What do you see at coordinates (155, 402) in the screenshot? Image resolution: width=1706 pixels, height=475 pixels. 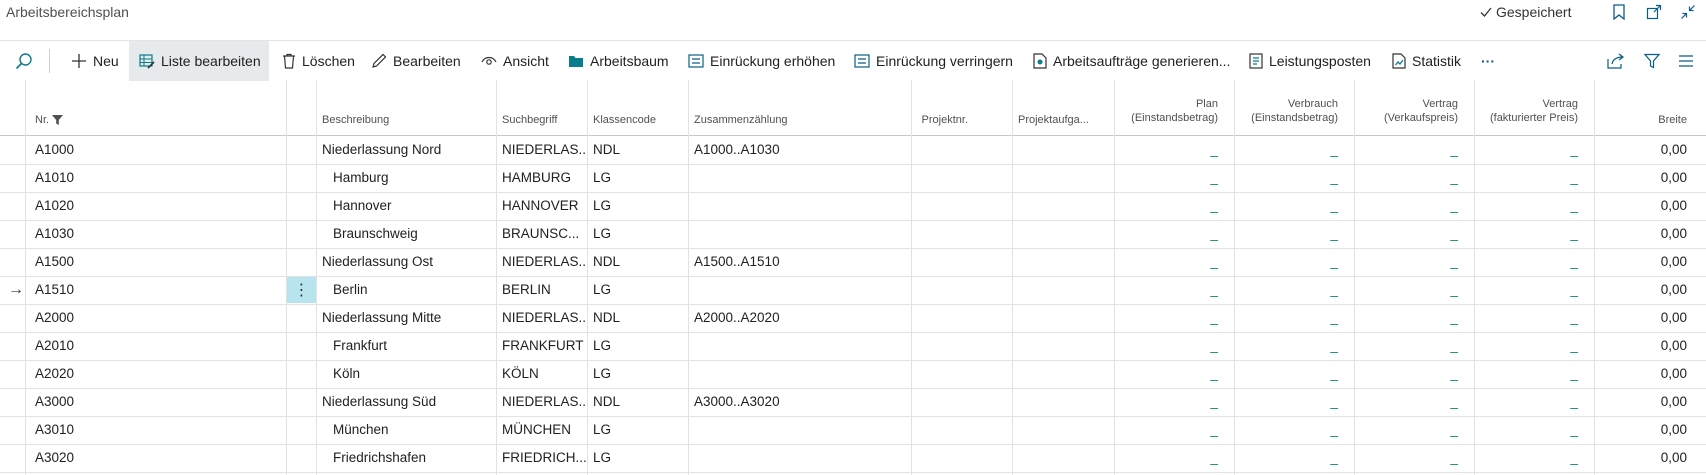 I see `cell-nr: A3000` at bounding box center [155, 402].